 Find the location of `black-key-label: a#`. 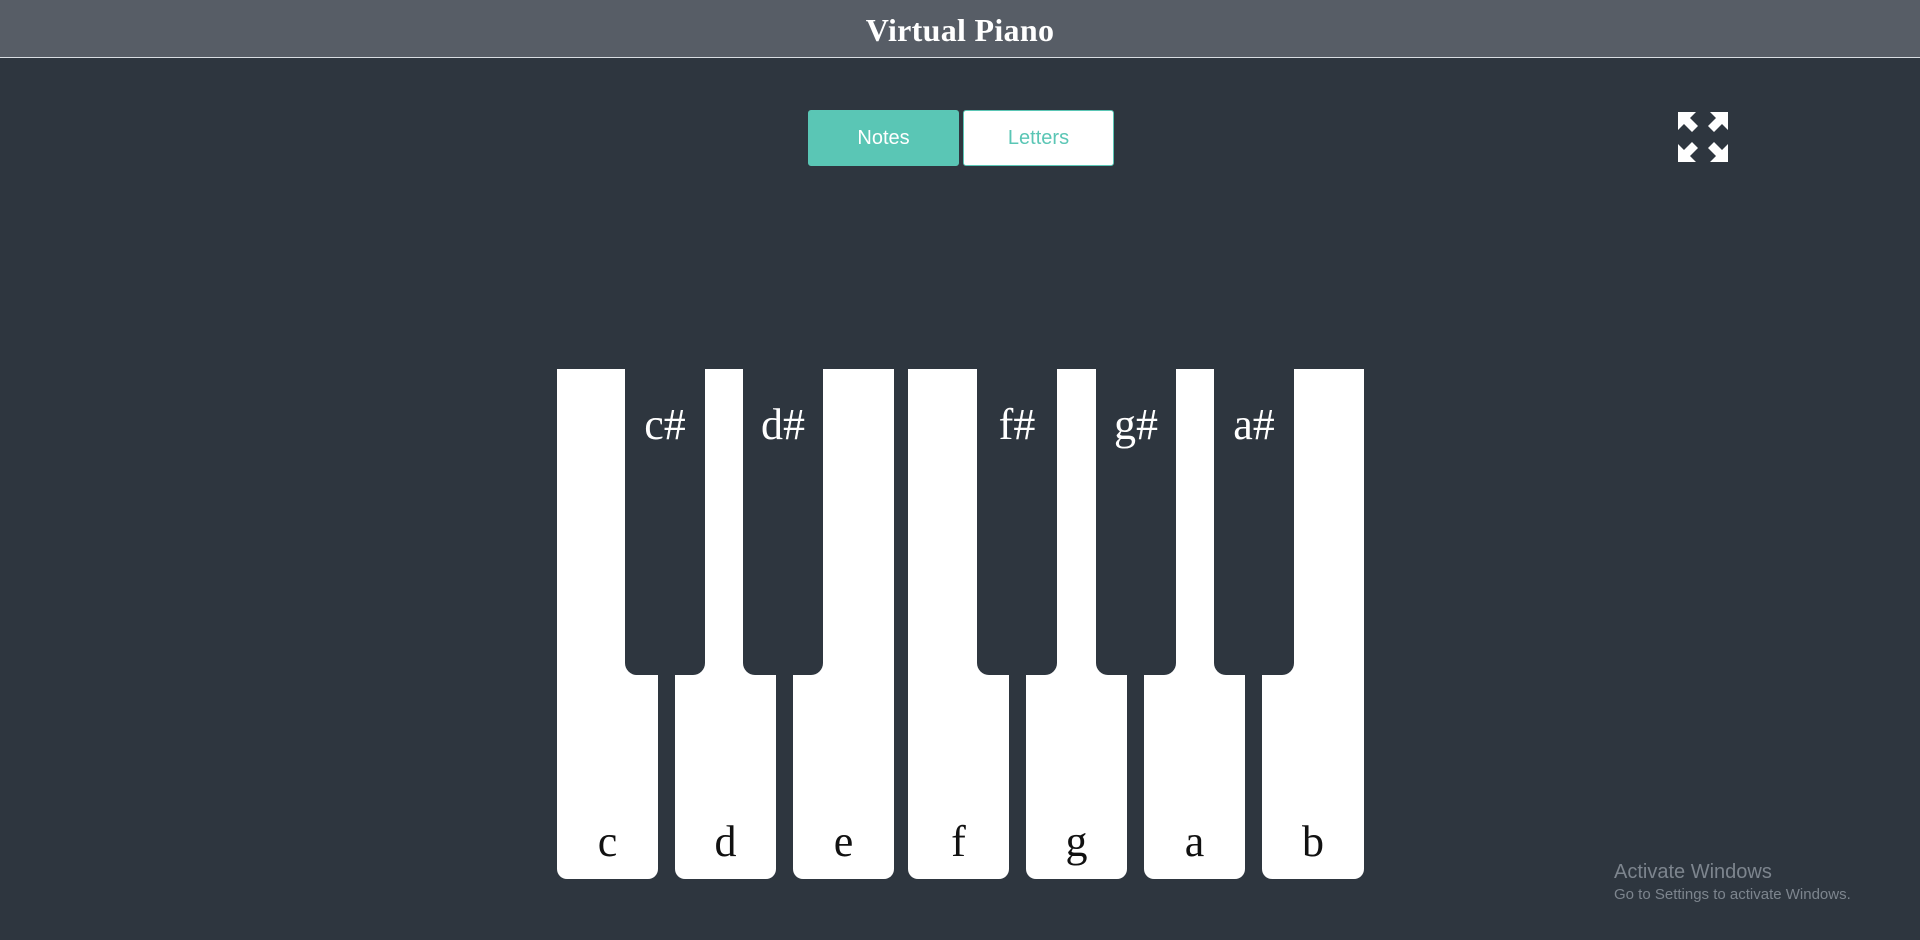

black-key-label: a# is located at coordinates (1254, 424).